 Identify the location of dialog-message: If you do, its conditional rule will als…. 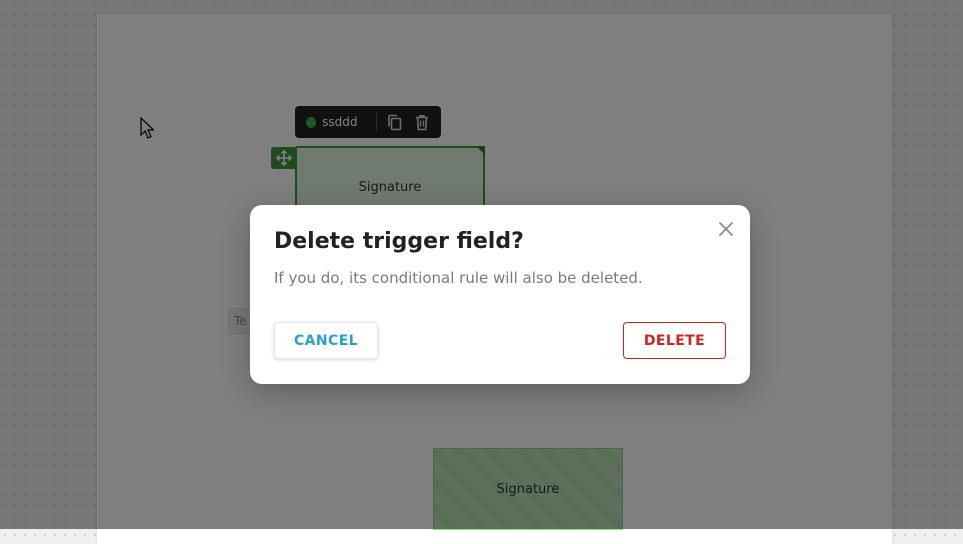
(458, 278).